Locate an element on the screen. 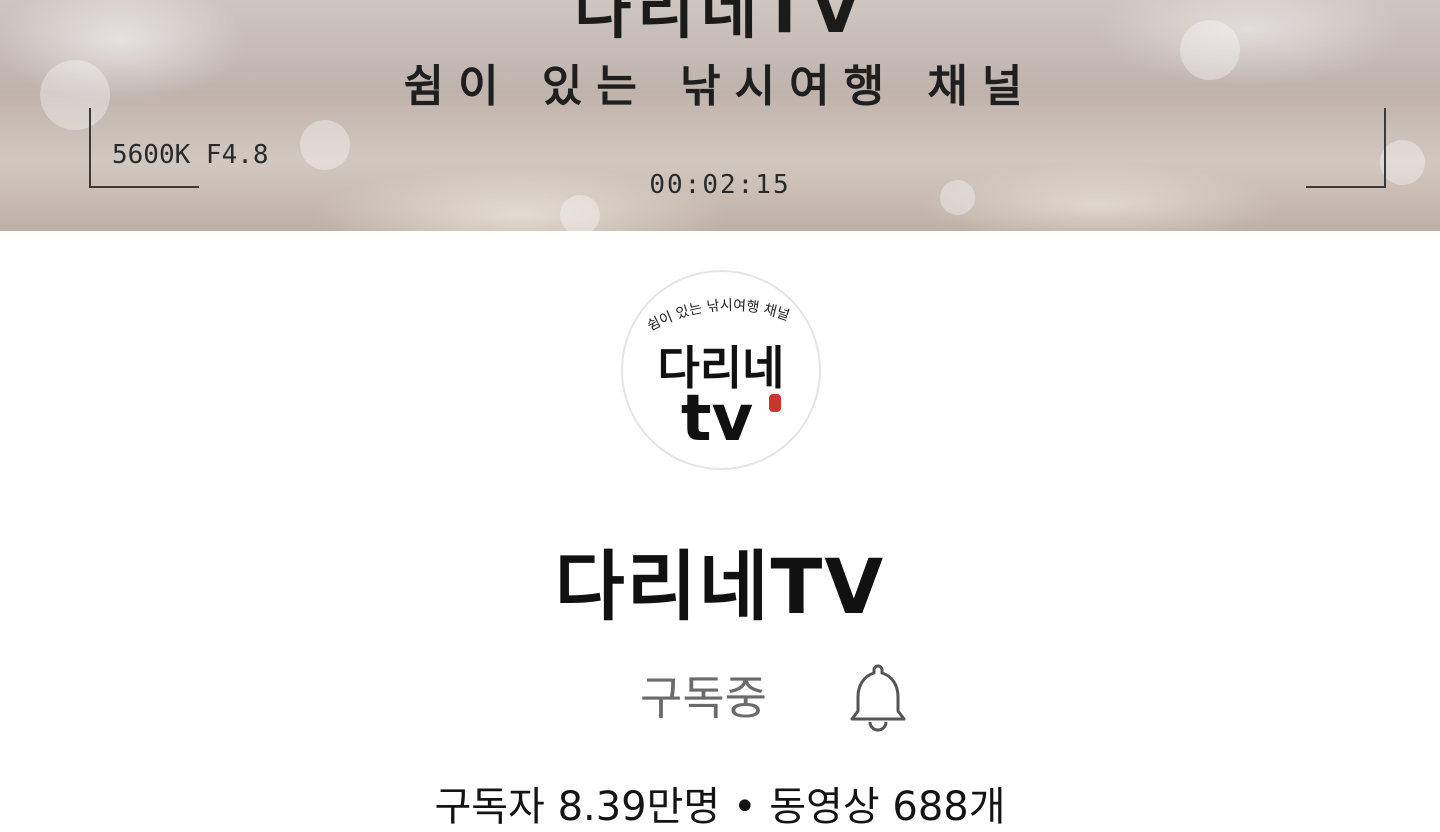 The height and width of the screenshot is (832, 1440). svg-text: 쉼이 있는 낚시여행 채널 is located at coordinates (718, 316).